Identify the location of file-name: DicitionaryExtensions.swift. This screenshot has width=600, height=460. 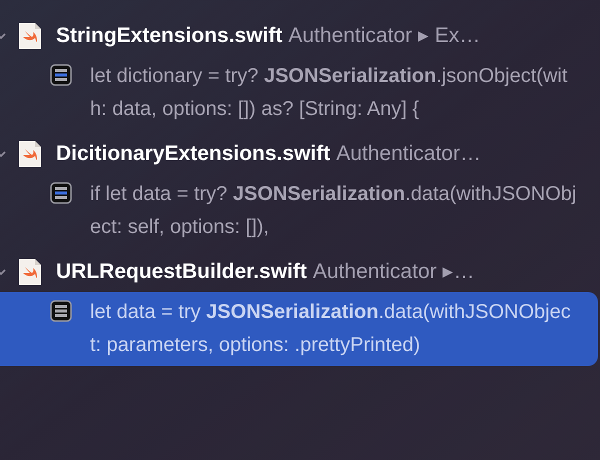
(193, 154).